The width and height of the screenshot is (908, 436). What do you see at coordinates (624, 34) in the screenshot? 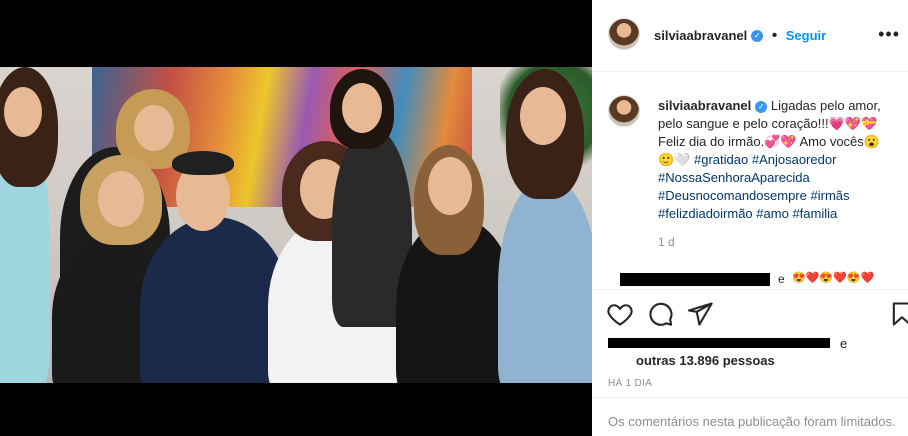
I see `author-avatar` at bounding box center [624, 34].